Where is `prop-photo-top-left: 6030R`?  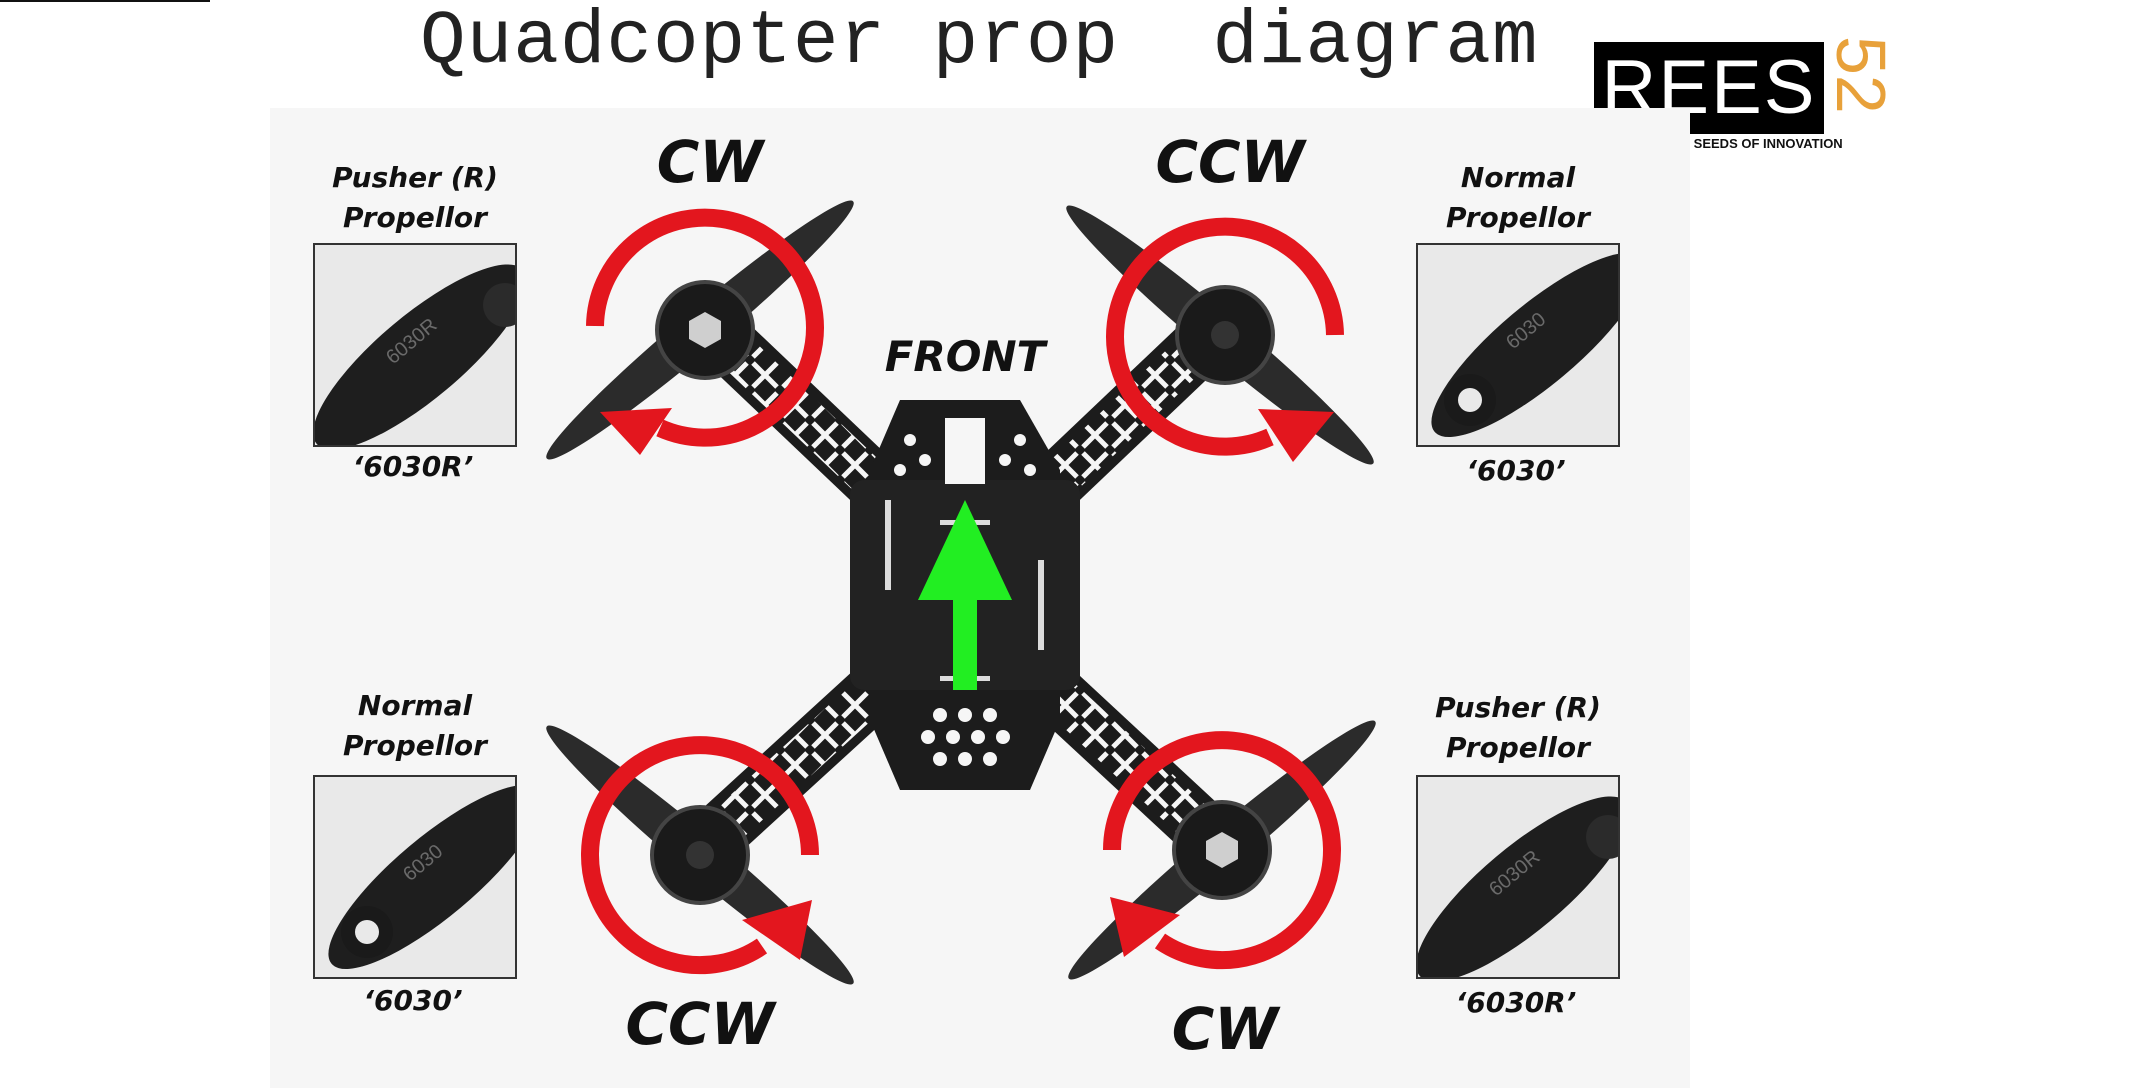 prop-photo-top-left: 6030R is located at coordinates (415, 345).